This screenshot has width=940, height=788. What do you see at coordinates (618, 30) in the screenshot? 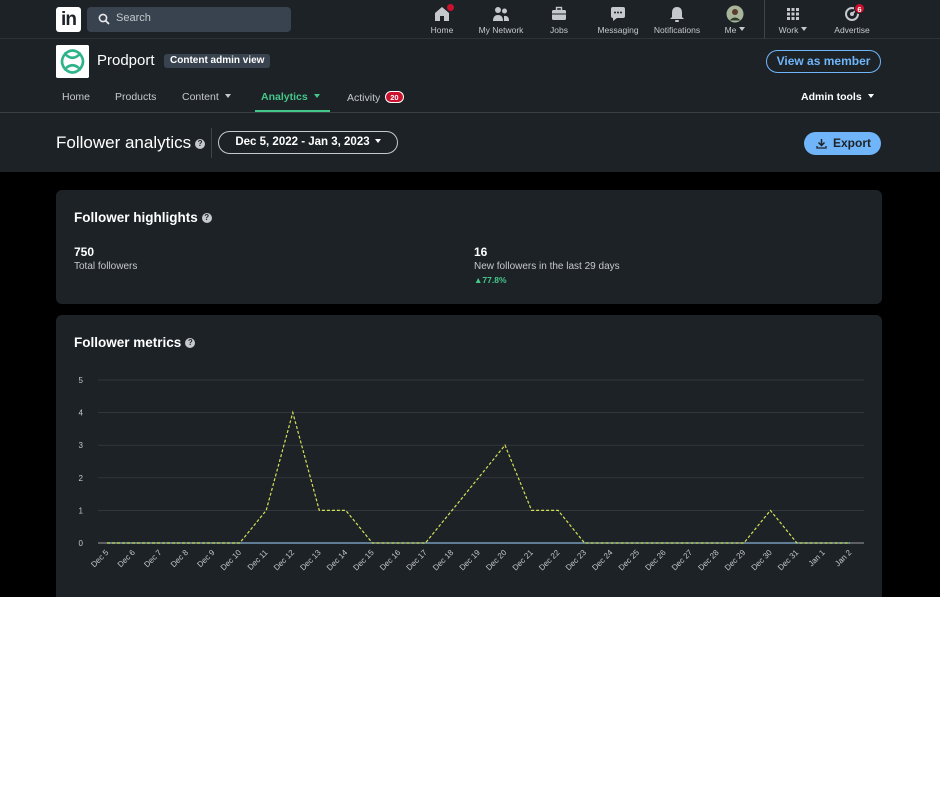
I see `nav-messaging-label: Messaging` at bounding box center [618, 30].